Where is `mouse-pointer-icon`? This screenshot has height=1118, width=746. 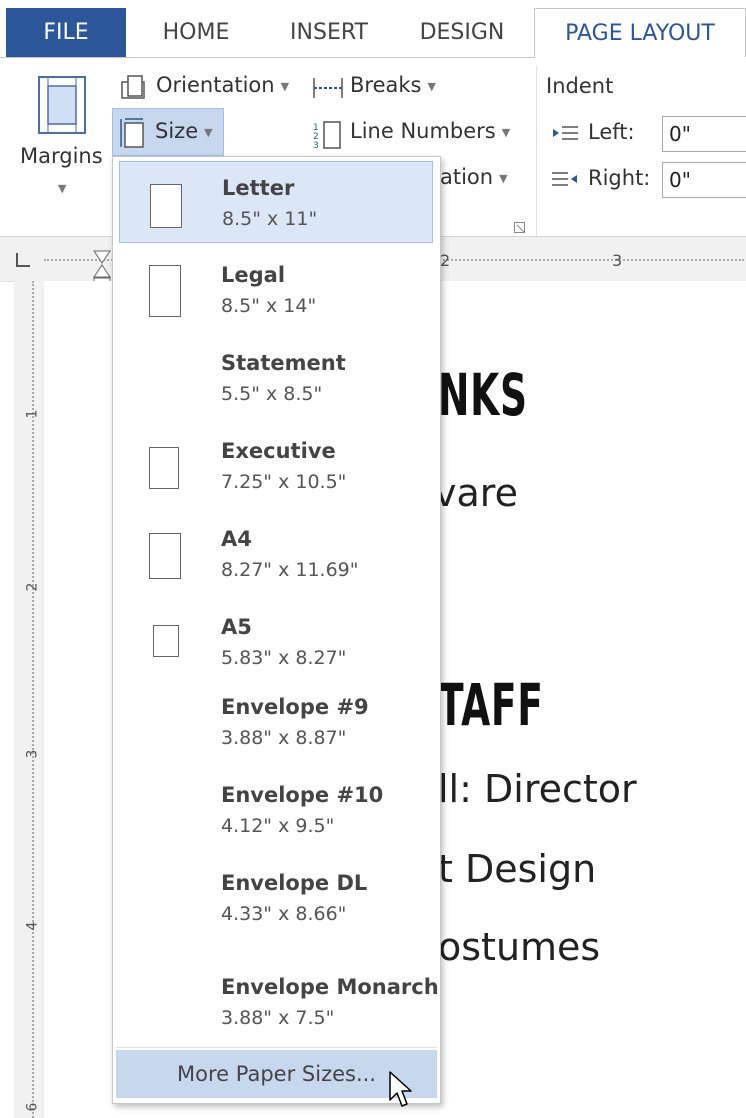 mouse-pointer-icon is located at coordinates (400, 1089).